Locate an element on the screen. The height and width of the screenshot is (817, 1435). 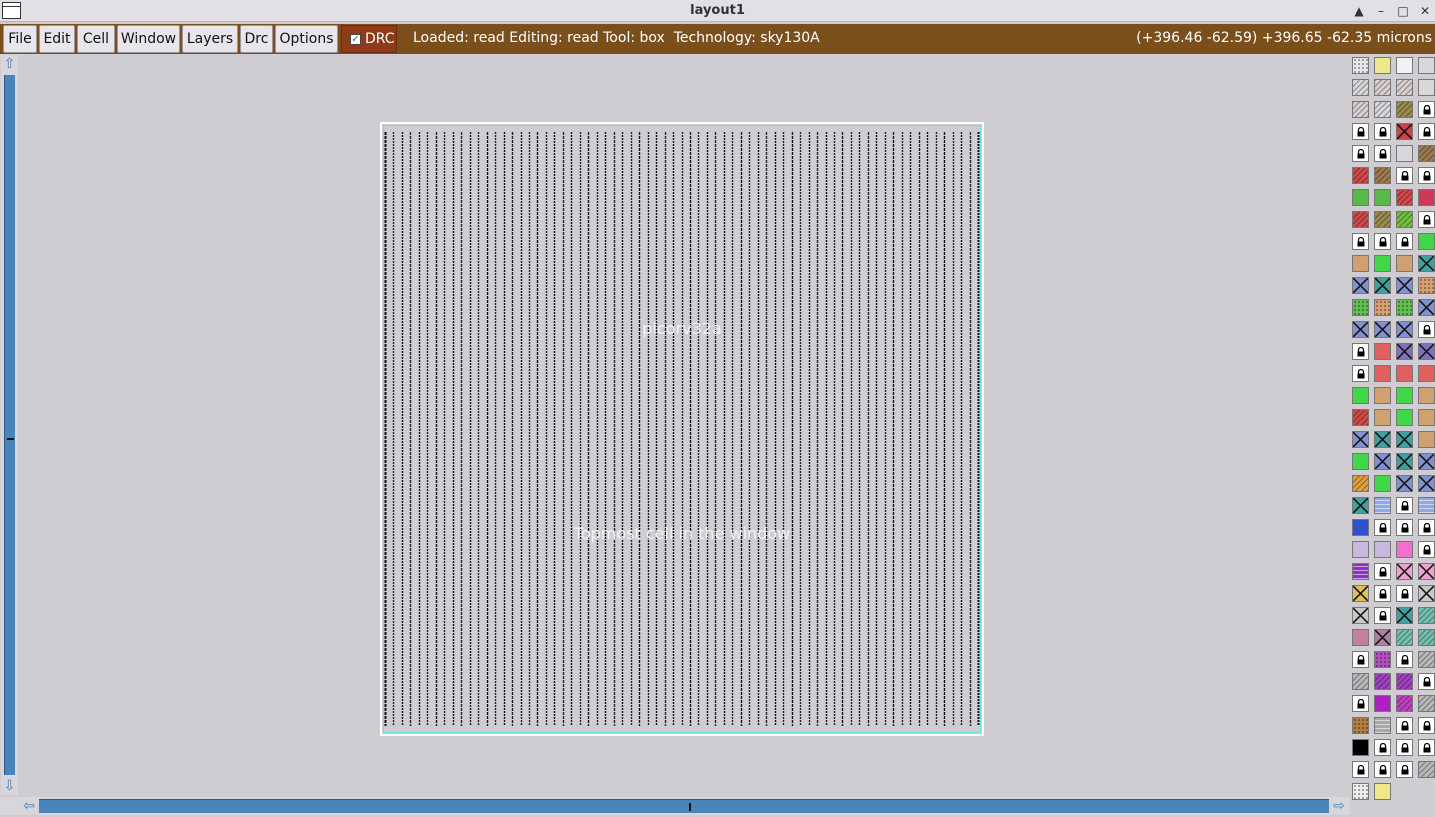
menu-edit: Edit is located at coordinates (57, 39).